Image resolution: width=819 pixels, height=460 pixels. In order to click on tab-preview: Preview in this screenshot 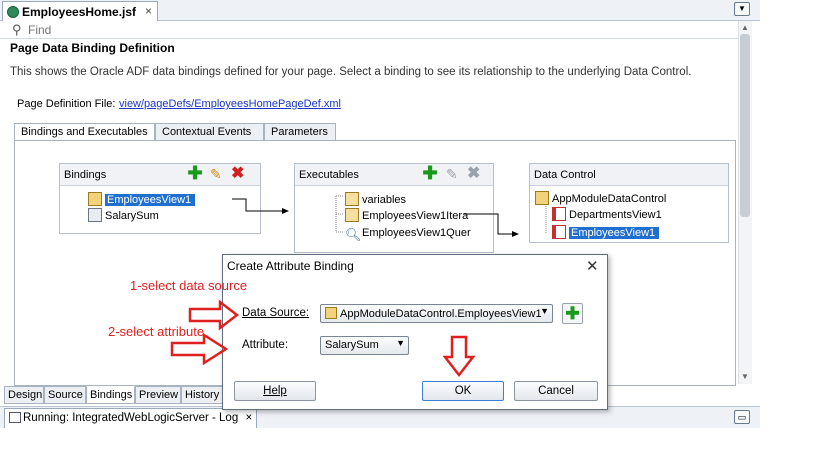, I will do `click(158, 395)`.